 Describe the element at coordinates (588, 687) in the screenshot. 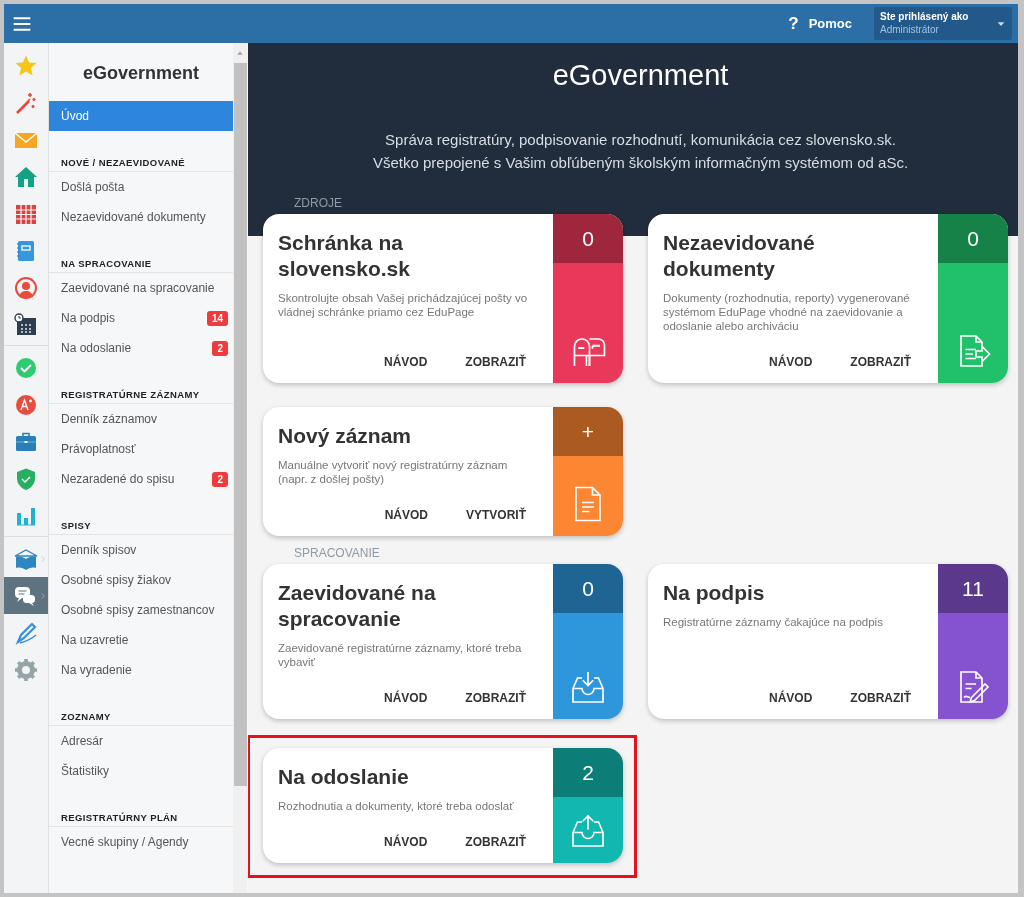

I see `inbox-download-icon` at that location.